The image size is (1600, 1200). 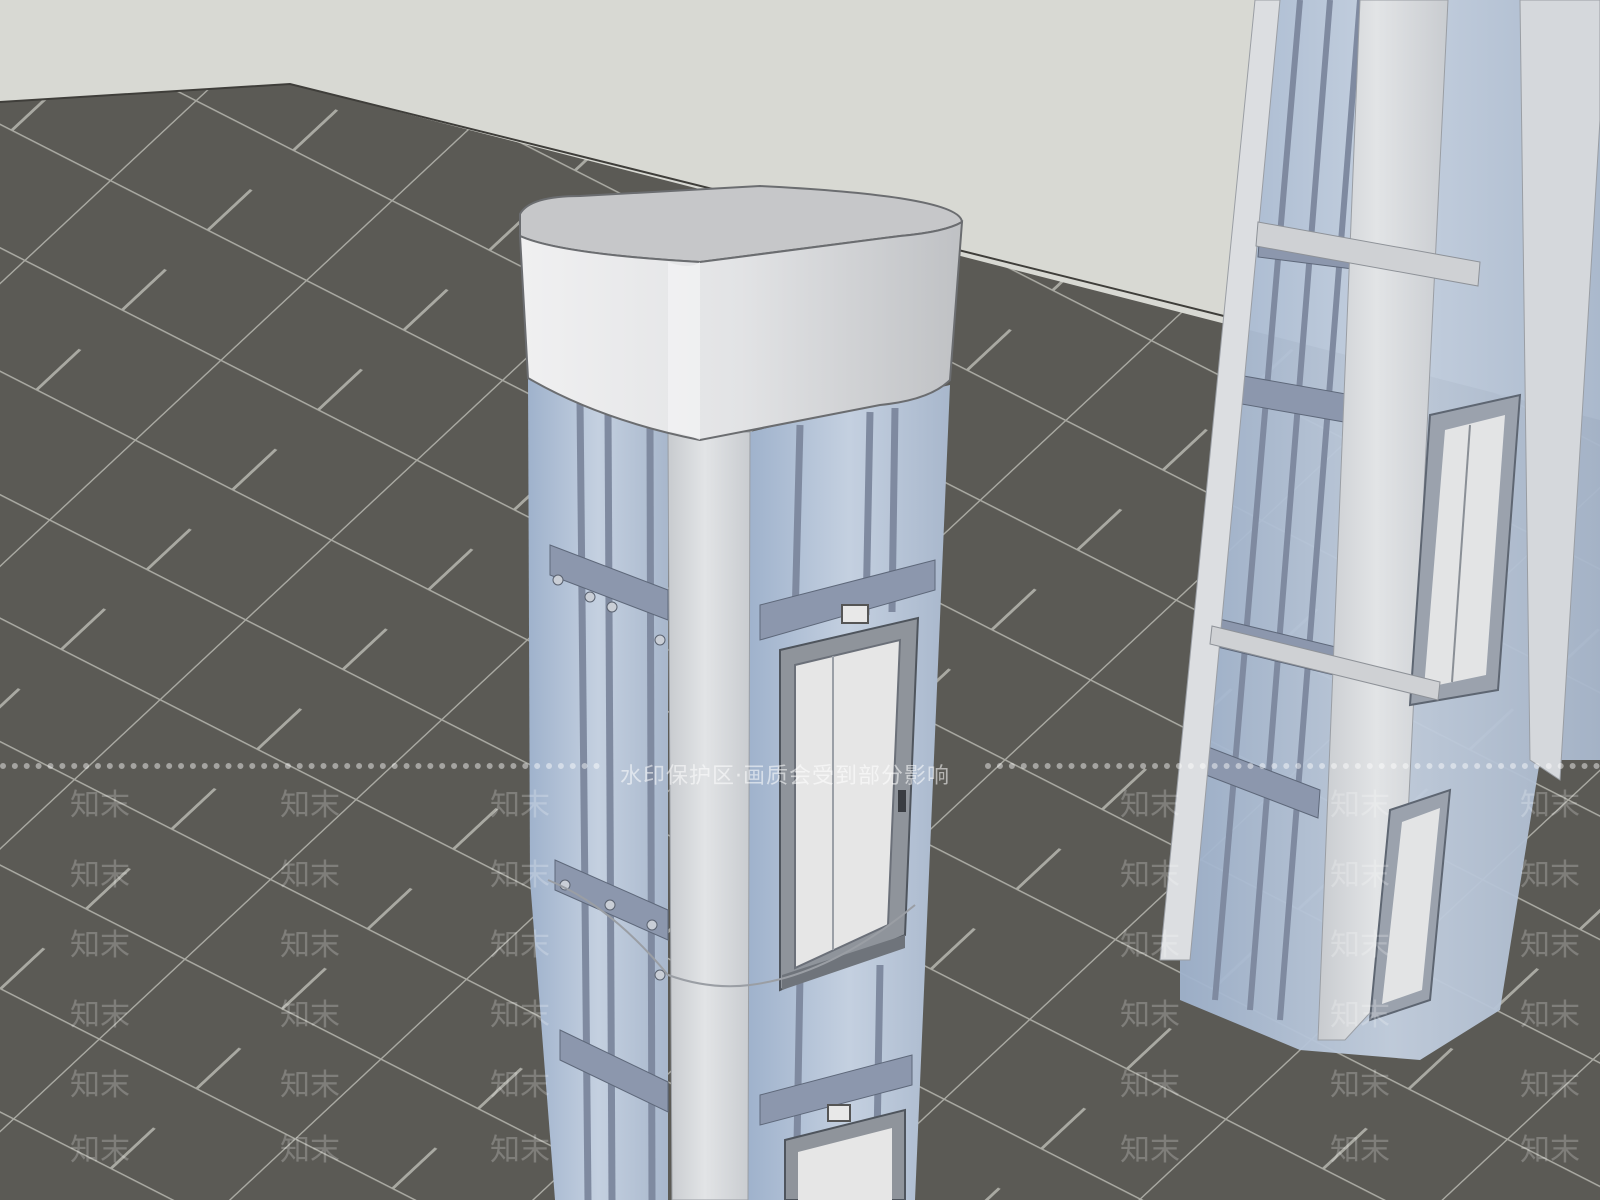 I want to click on center-shaft-cap-edge, so click(x=684, y=351).